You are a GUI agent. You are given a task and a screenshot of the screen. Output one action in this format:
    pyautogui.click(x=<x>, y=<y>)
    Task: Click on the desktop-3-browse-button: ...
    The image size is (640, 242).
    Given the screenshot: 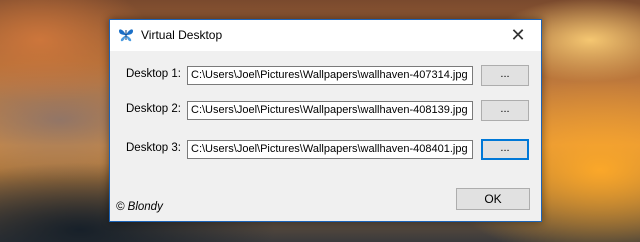 What is the action you would take?
    pyautogui.click(x=505, y=149)
    